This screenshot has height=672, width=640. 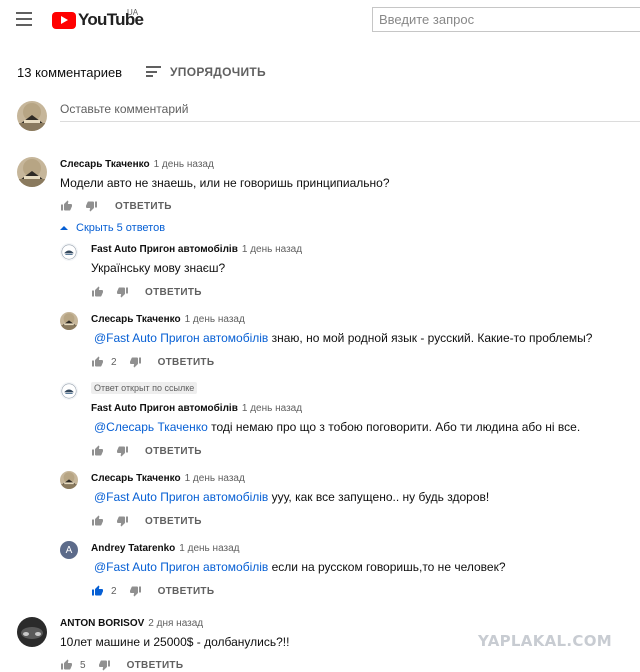 I want to click on comment-text: 10лет машине и 25000$ - долбанулись?!!, so click(x=175, y=642).